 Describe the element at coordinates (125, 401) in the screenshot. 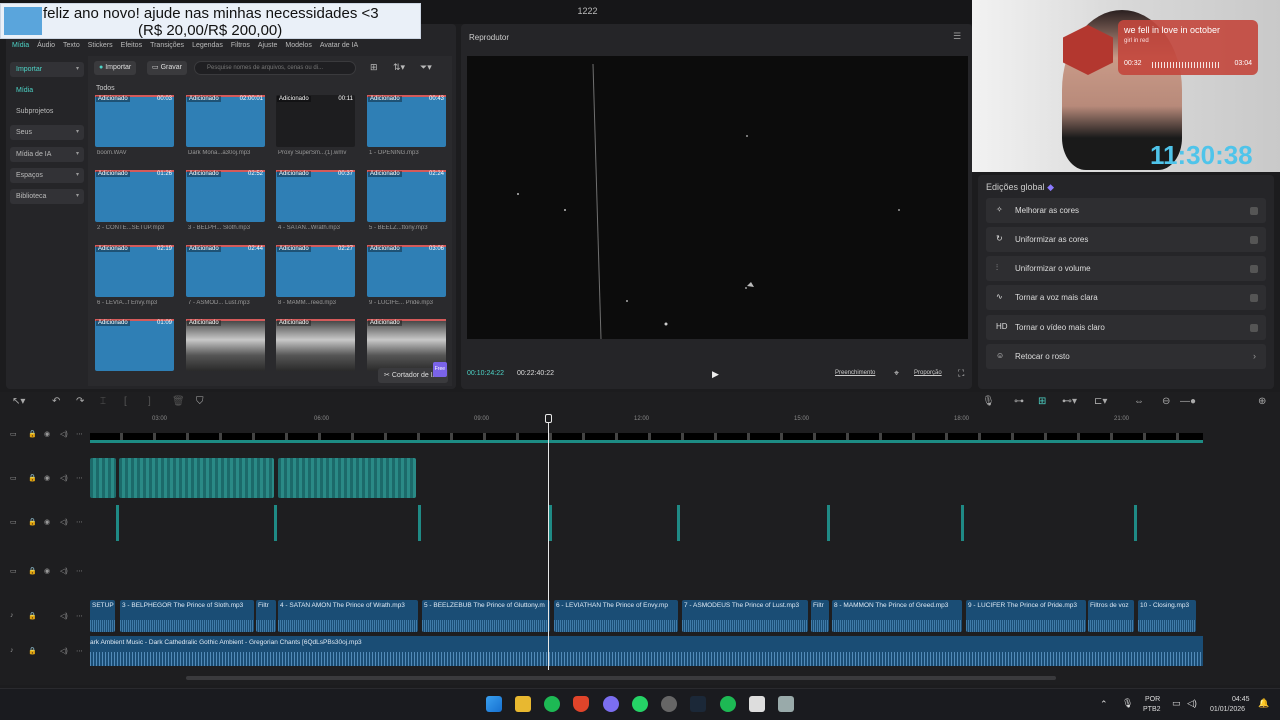

I see `trim-left-icon: [` at that location.